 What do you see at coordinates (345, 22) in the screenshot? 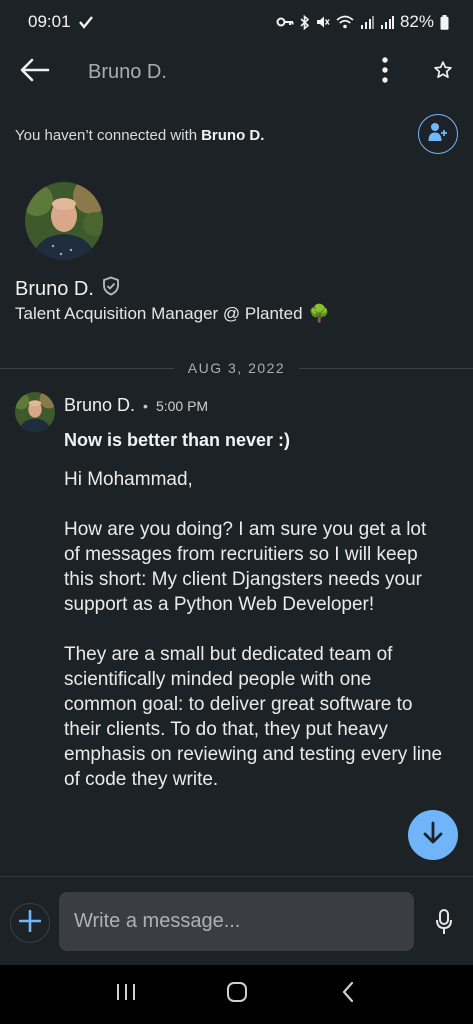
I see `wifi-icon` at bounding box center [345, 22].